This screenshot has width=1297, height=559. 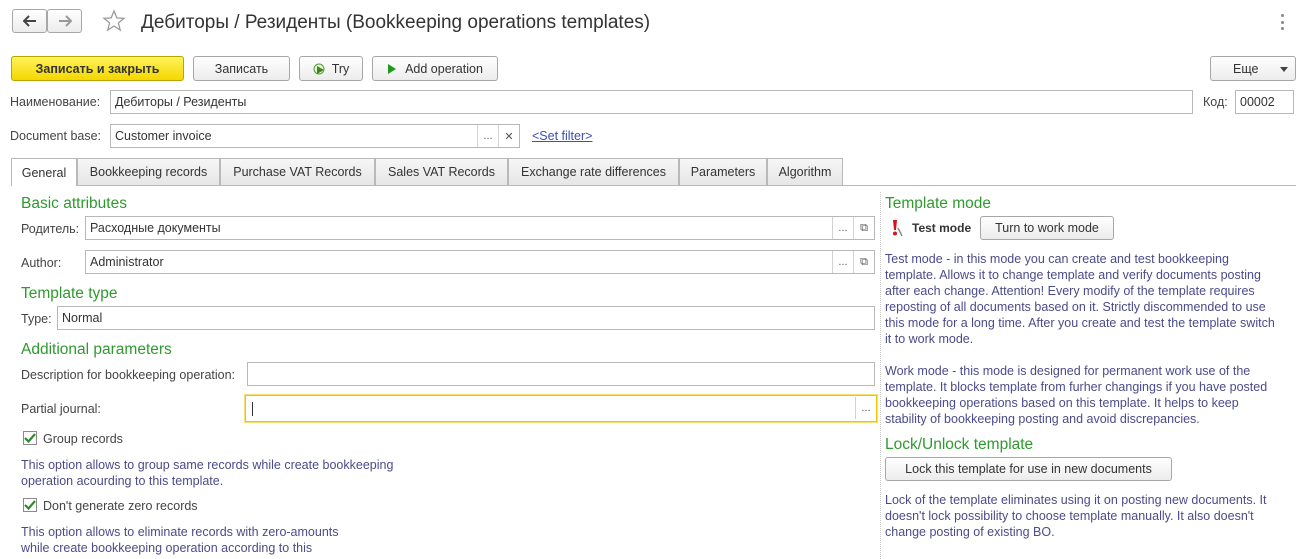 What do you see at coordinates (44, 172) in the screenshot?
I see `tab-general: General` at bounding box center [44, 172].